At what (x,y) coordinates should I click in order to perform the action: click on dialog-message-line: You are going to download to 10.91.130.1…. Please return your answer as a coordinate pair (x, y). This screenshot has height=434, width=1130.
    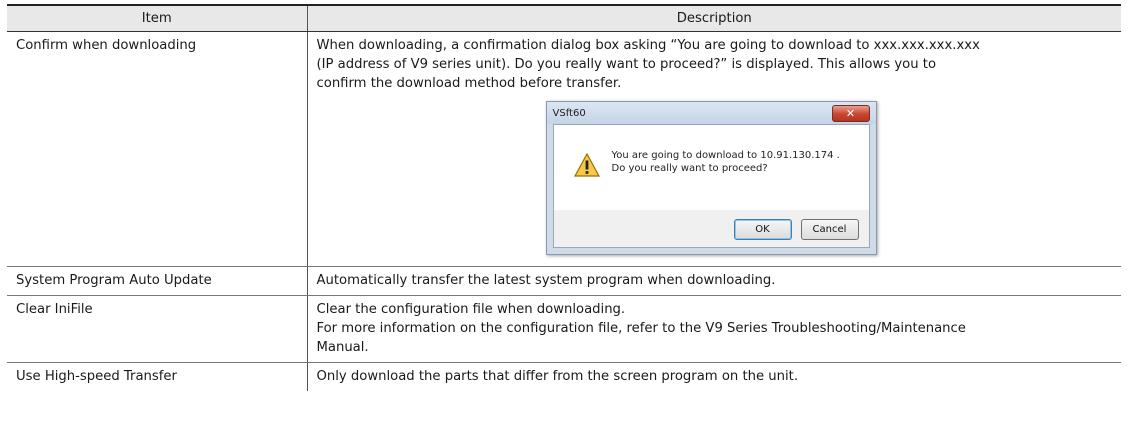
    Looking at the image, I should click on (725, 155).